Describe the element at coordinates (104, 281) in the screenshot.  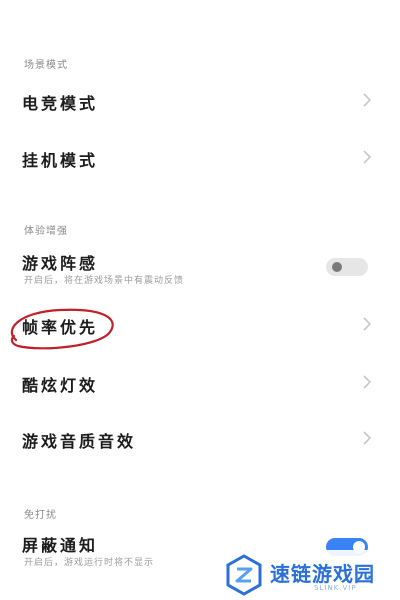
I see `row-subtitle-game-vibration: 开启后，将在游戏场景中有震动反馈` at that location.